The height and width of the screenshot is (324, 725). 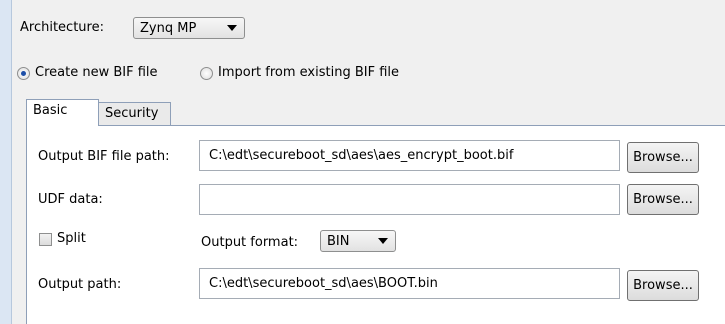 What do you see at coordinates (250, 242) in the screenshot?
I see `output-format-label: Output format:` at bounding box center [250, 242].